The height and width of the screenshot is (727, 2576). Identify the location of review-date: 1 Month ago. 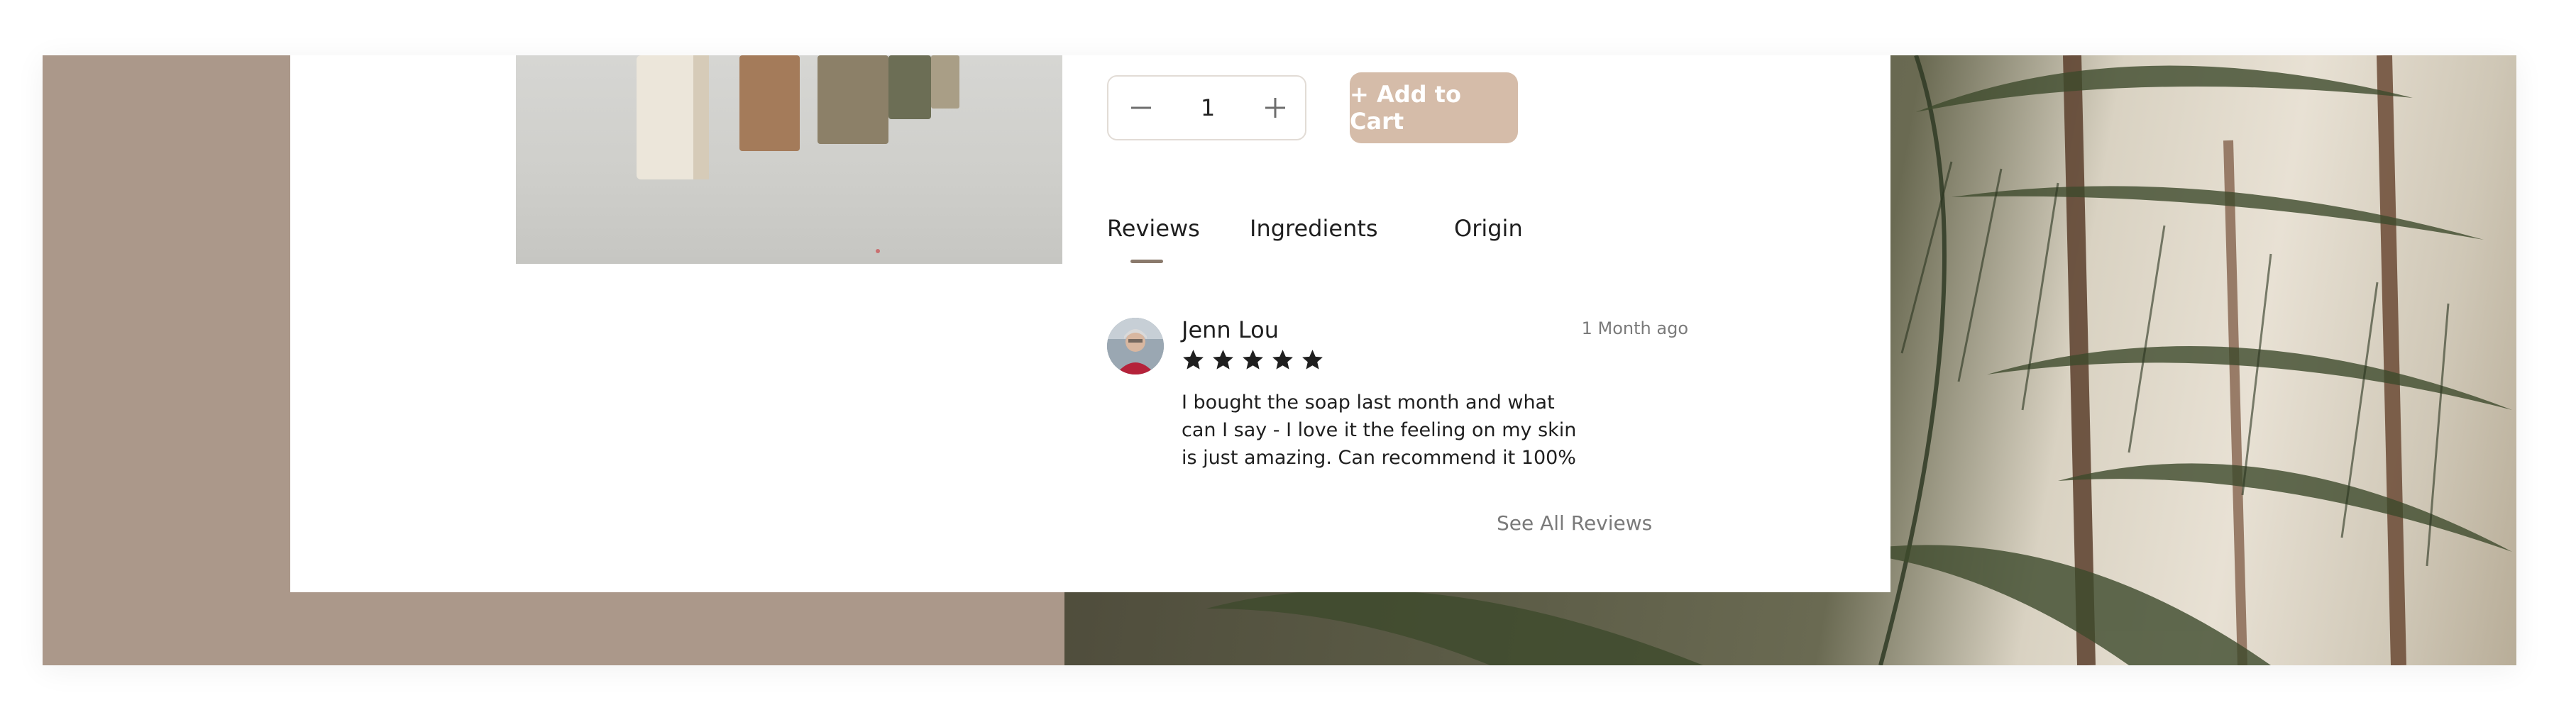
(1634, 328).